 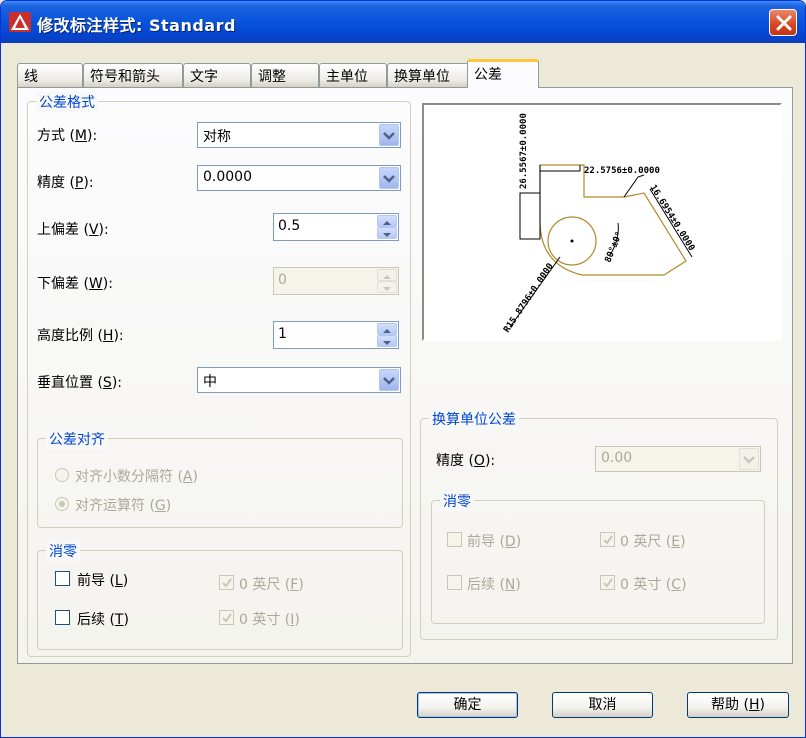 What do you see at coordinates (467, 705) in the screenshot?
I see `ok-button: 确定` at bounding box center [467, 705].